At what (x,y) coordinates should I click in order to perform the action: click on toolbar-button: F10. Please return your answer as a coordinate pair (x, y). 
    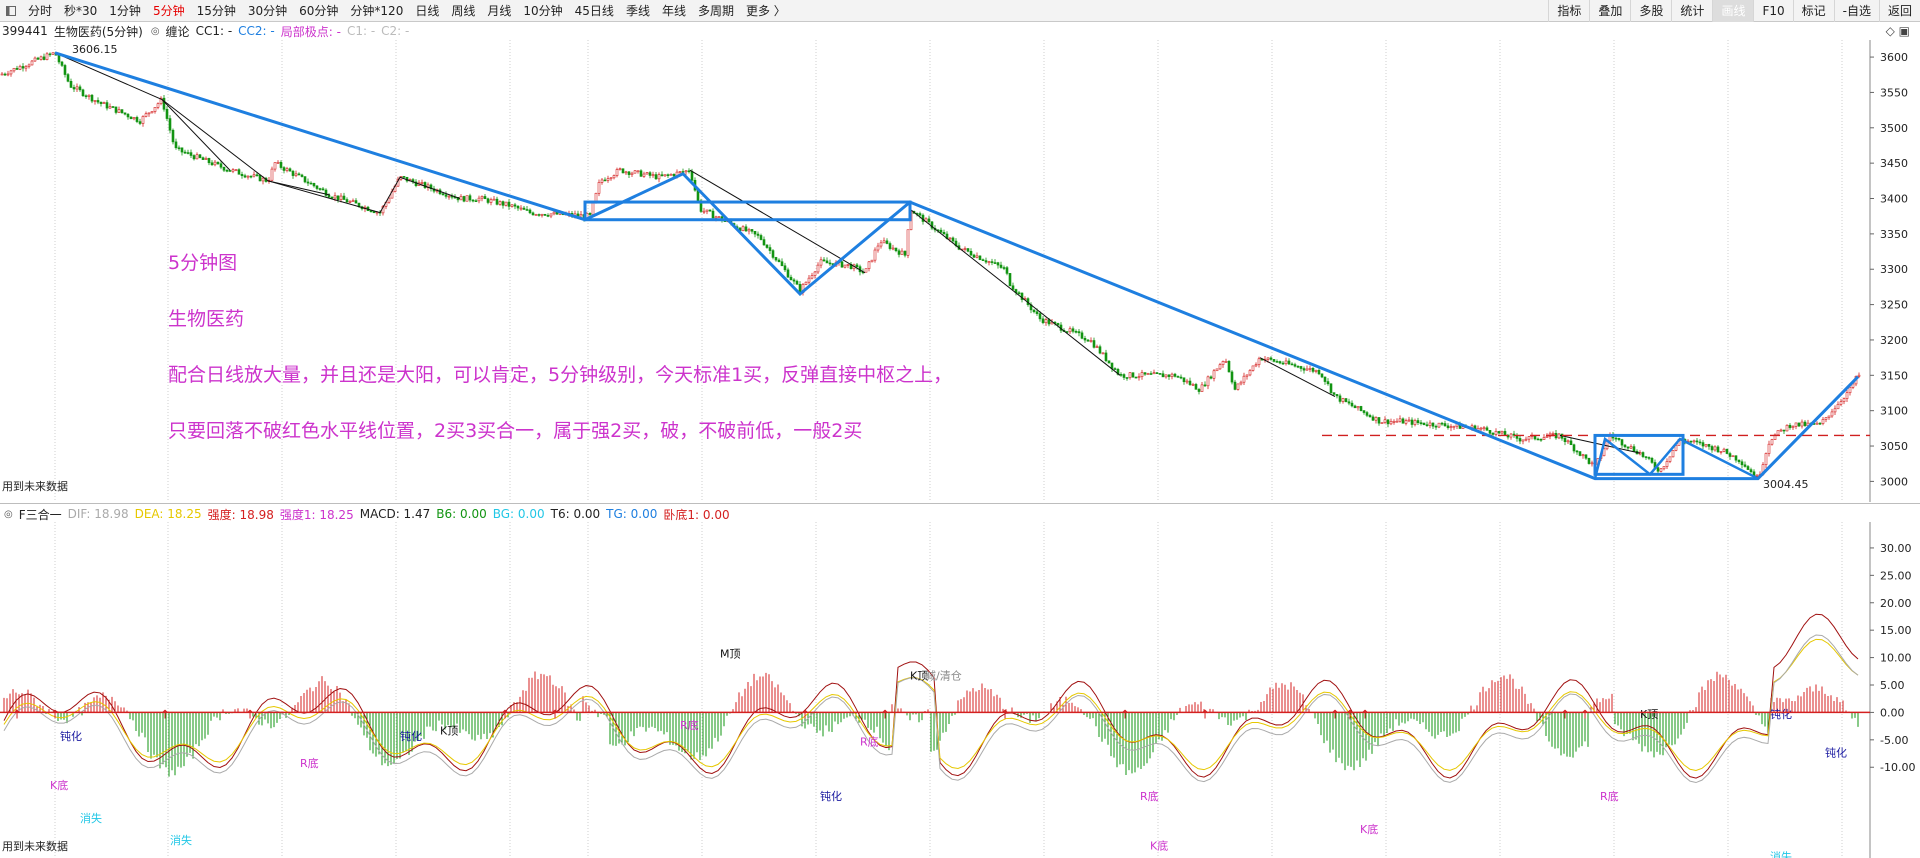
    Looking at the image, I should click on (1772, 11).